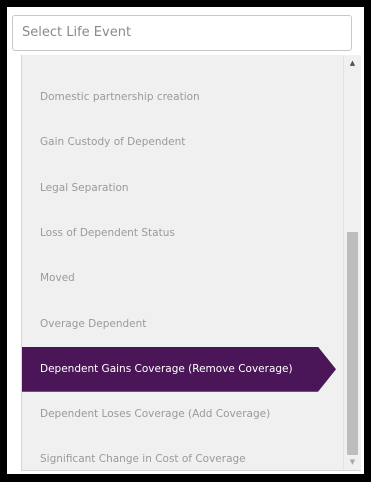 Image resolution: width=371 pixels, height=482 pixels. What do you see at coordinates (352, 63) in the screenshot?
I see `triangle-up-icon: ▲` at bounding box center [352, 63].